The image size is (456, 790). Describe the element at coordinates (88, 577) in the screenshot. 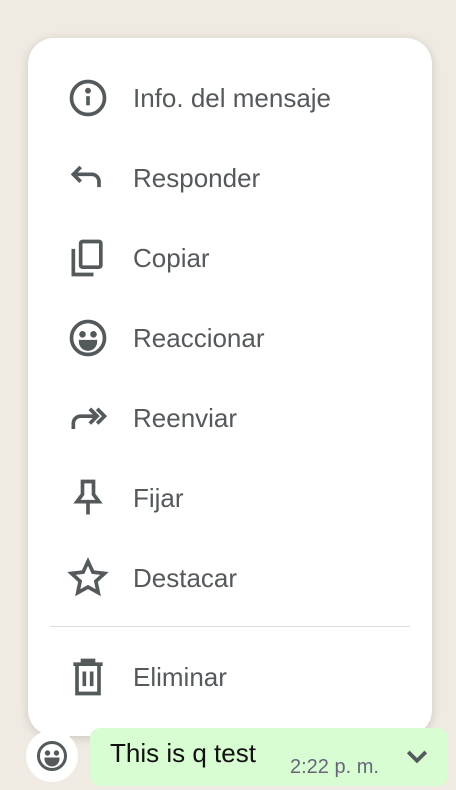

I see `star-icon` at that location.